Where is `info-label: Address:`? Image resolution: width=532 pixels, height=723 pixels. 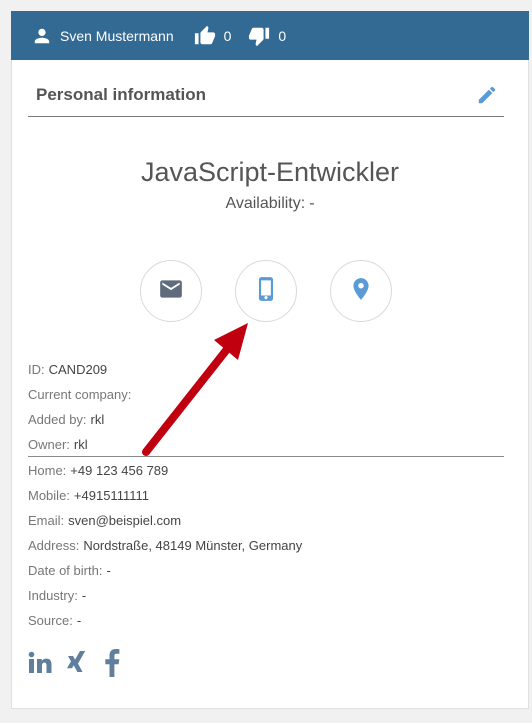 info-label: Address: is located at coordinates (54, 545).